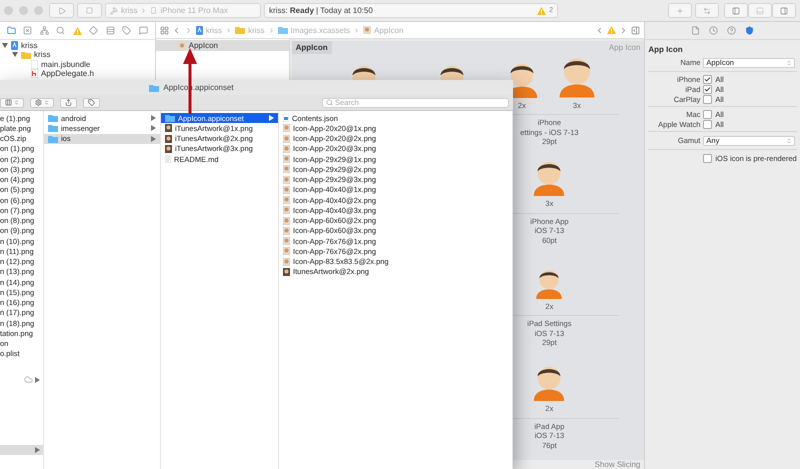 The image size is (800, 469). I want to click on add-button, so click(680, 10).